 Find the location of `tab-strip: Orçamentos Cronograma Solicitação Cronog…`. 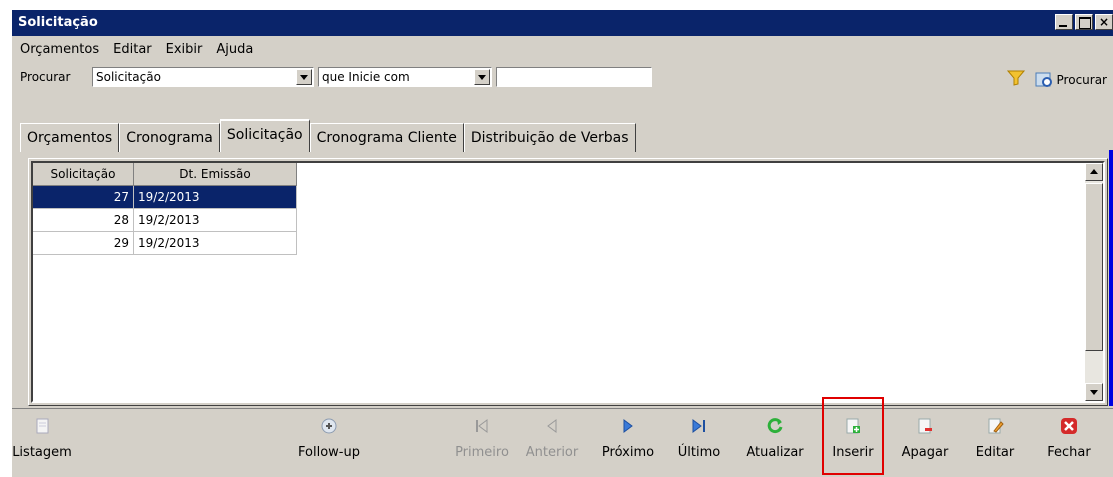

tab-strip: Orçamentos Cronograma Solicitação Cronog… is located at coordinates (328, 135).